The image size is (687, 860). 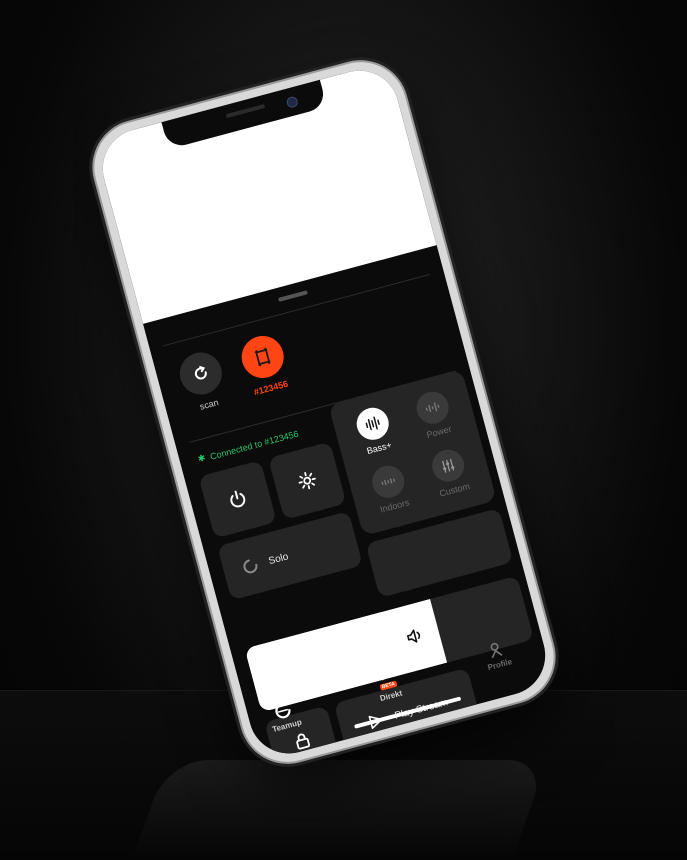 I want to click on settings-button, so click(x=307, y=480).